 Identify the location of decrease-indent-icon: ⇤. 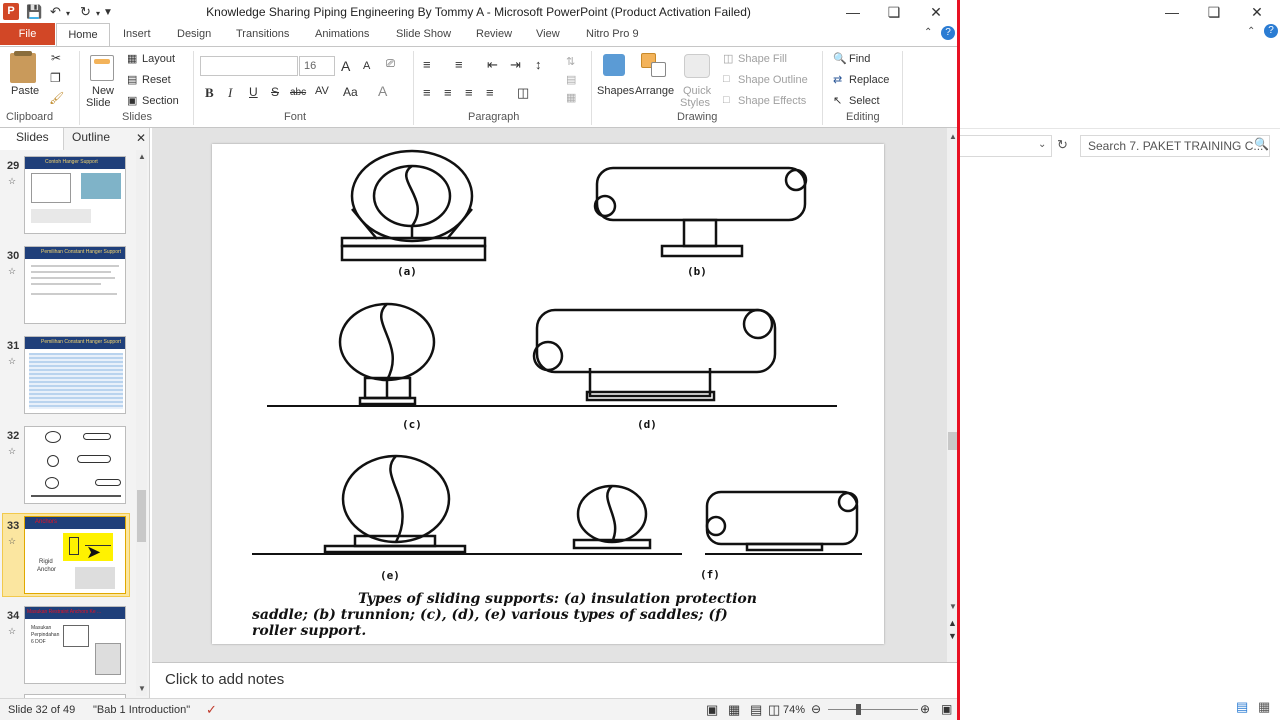
(492, 65).